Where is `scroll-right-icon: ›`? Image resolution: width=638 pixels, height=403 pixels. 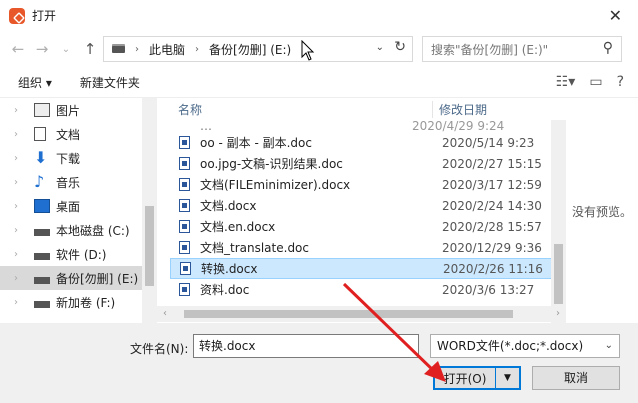
scroll-right-icon: › is located at coordinates (558, 313).